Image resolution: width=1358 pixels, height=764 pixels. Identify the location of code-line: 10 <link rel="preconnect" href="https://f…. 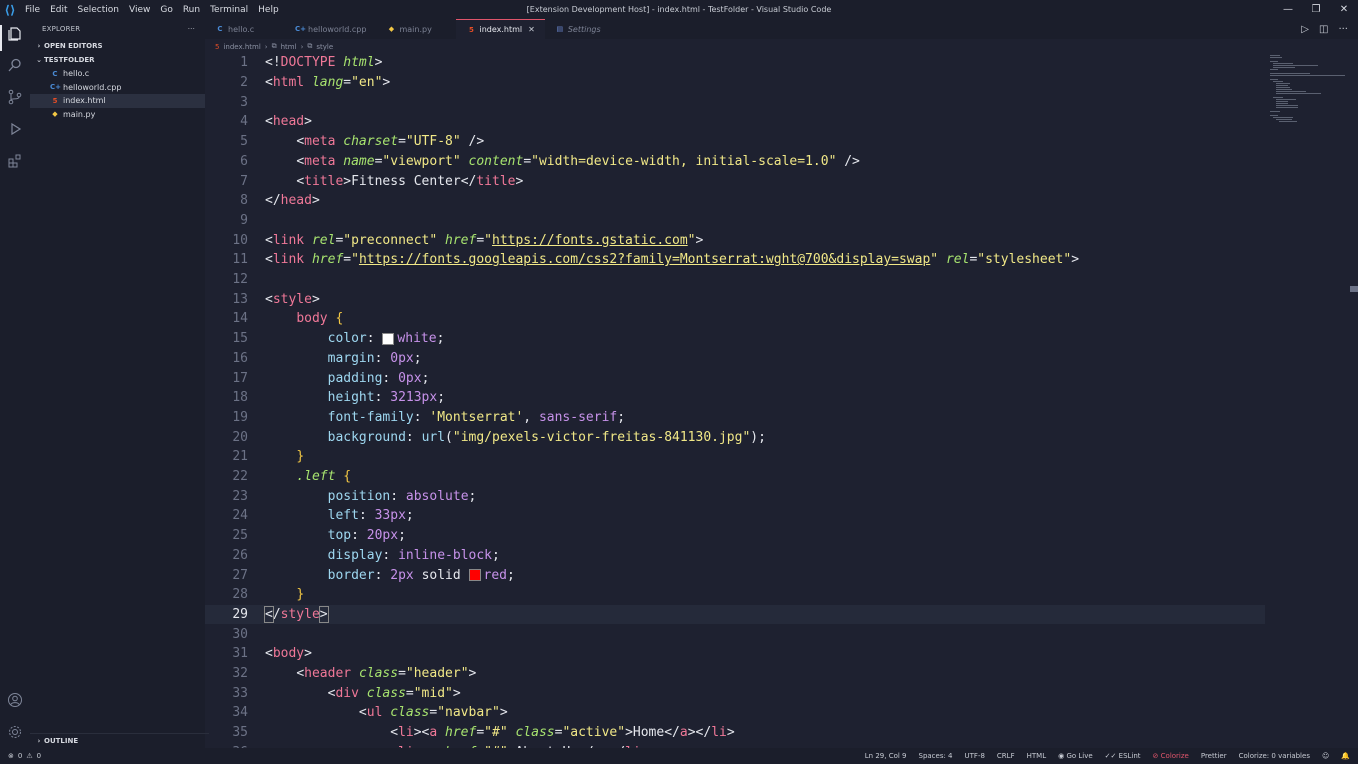
(735, 240).